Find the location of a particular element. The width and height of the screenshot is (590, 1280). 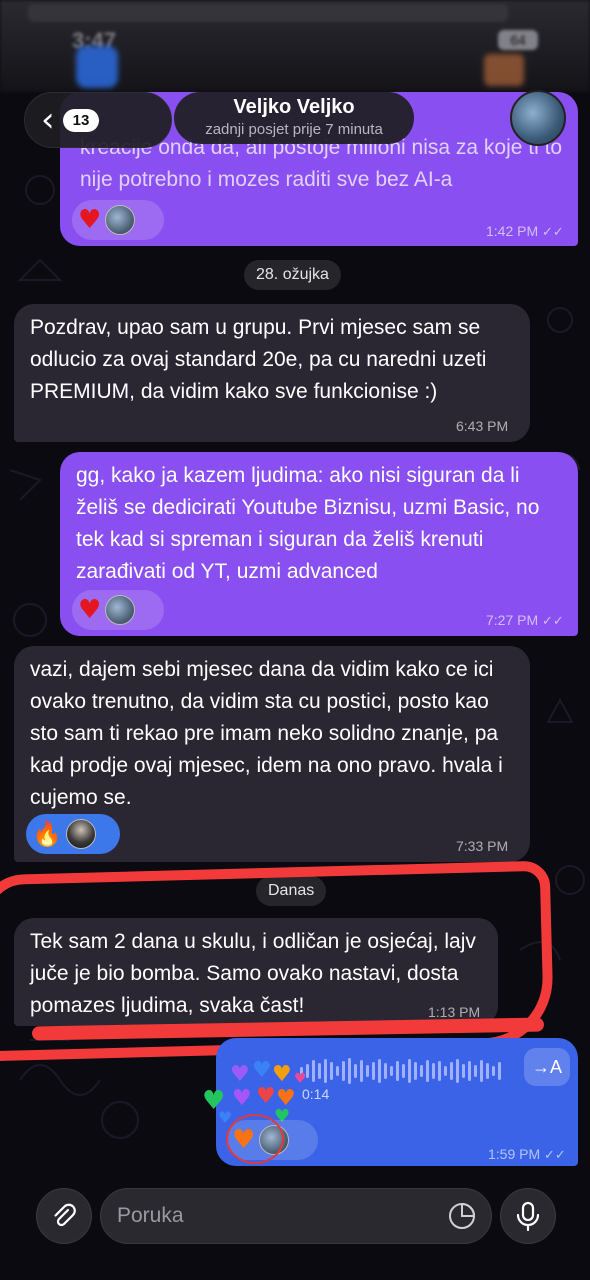

message-input is located at coordinates (277, 1216).